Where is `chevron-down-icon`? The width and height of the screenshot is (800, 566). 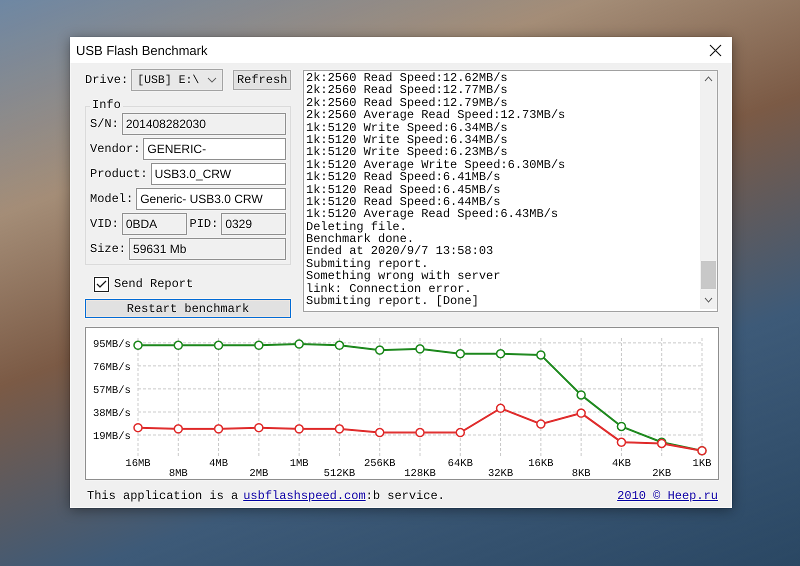
chevron-down-icon is located at coordinates (212, 80).